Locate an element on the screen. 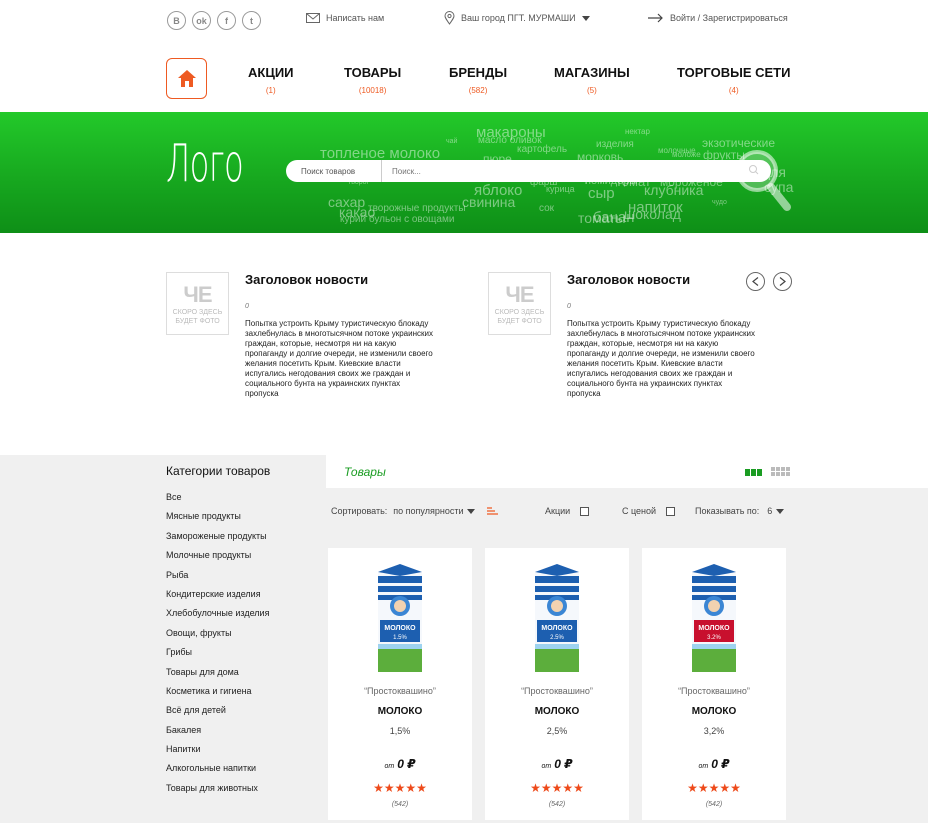 Image resolution: width=928 pixels, height=823 pixels. chevron-left-icon is located at coordinates (755, 281).